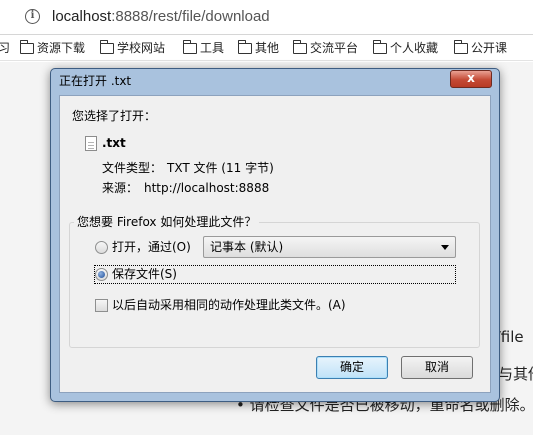 Image resolution: width=533 pixels, height=435 pixels. What do you see at coordinates (95, 81) in the screenshot?
I see `dialog-title: 正在打开 .txt` at bounding box center [95, 81].